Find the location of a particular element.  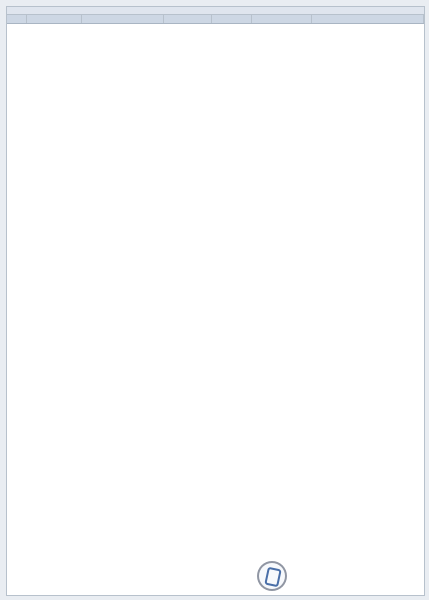

header-row is located at coordinates (215, 19).